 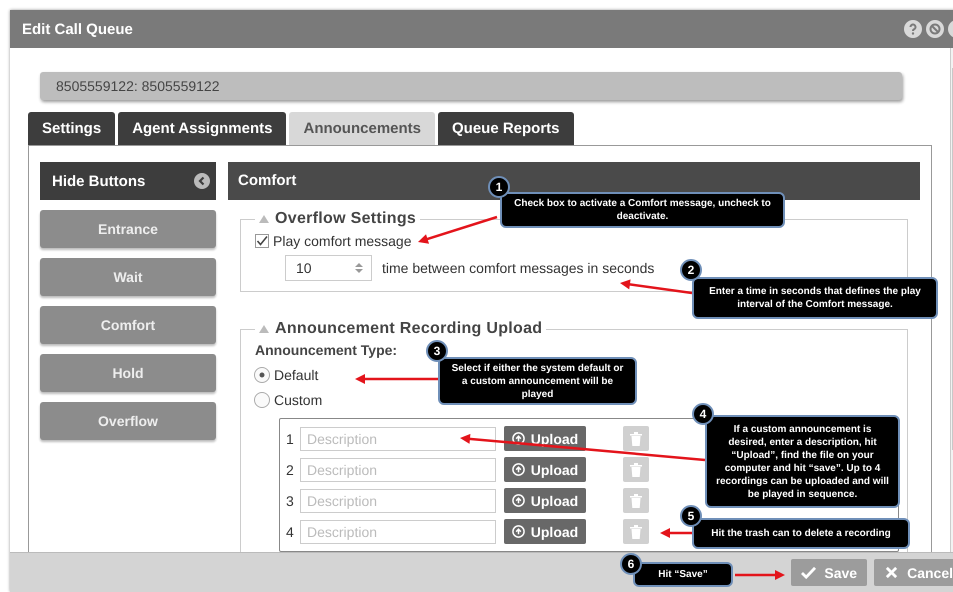 I want to click on window-title: Edit Call Queue, so click(x=77, y=29).